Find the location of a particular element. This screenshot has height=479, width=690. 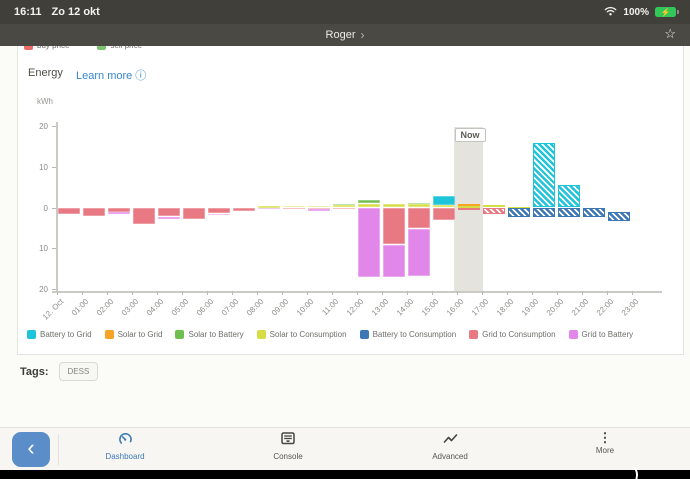

legend-item-grid_to_consumption: Grid to Consumption is located at coordinates (512, 334).